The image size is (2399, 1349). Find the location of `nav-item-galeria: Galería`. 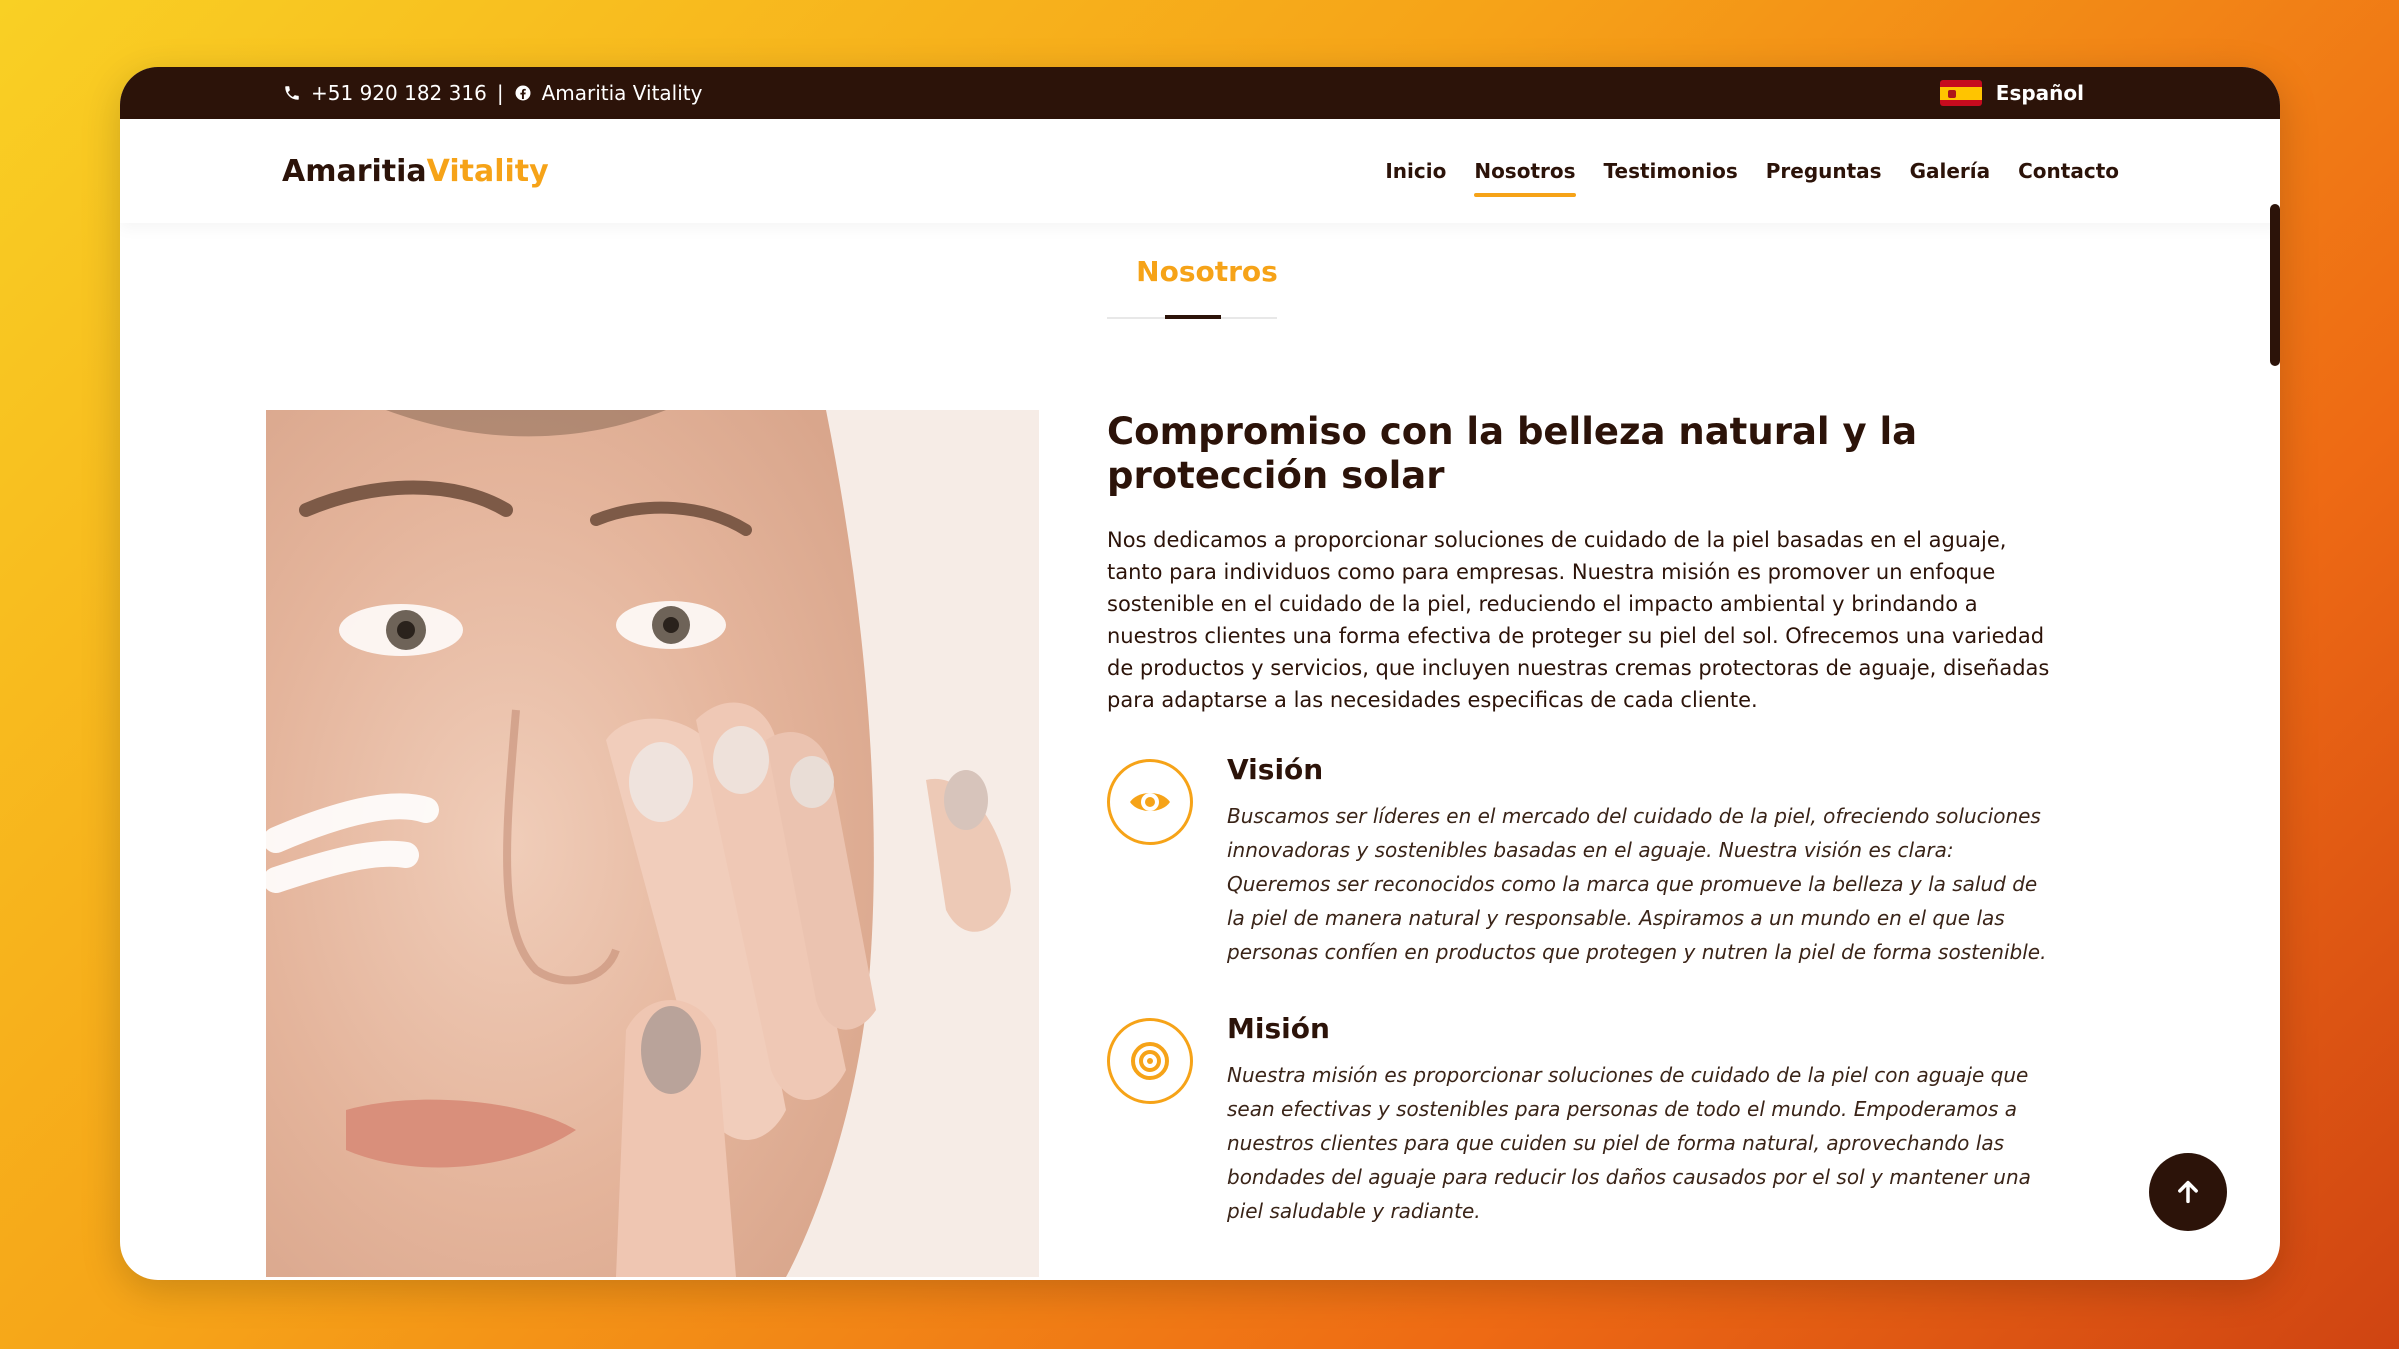

nav-item-galeria: Galería is located at coordinates (1950, 171).